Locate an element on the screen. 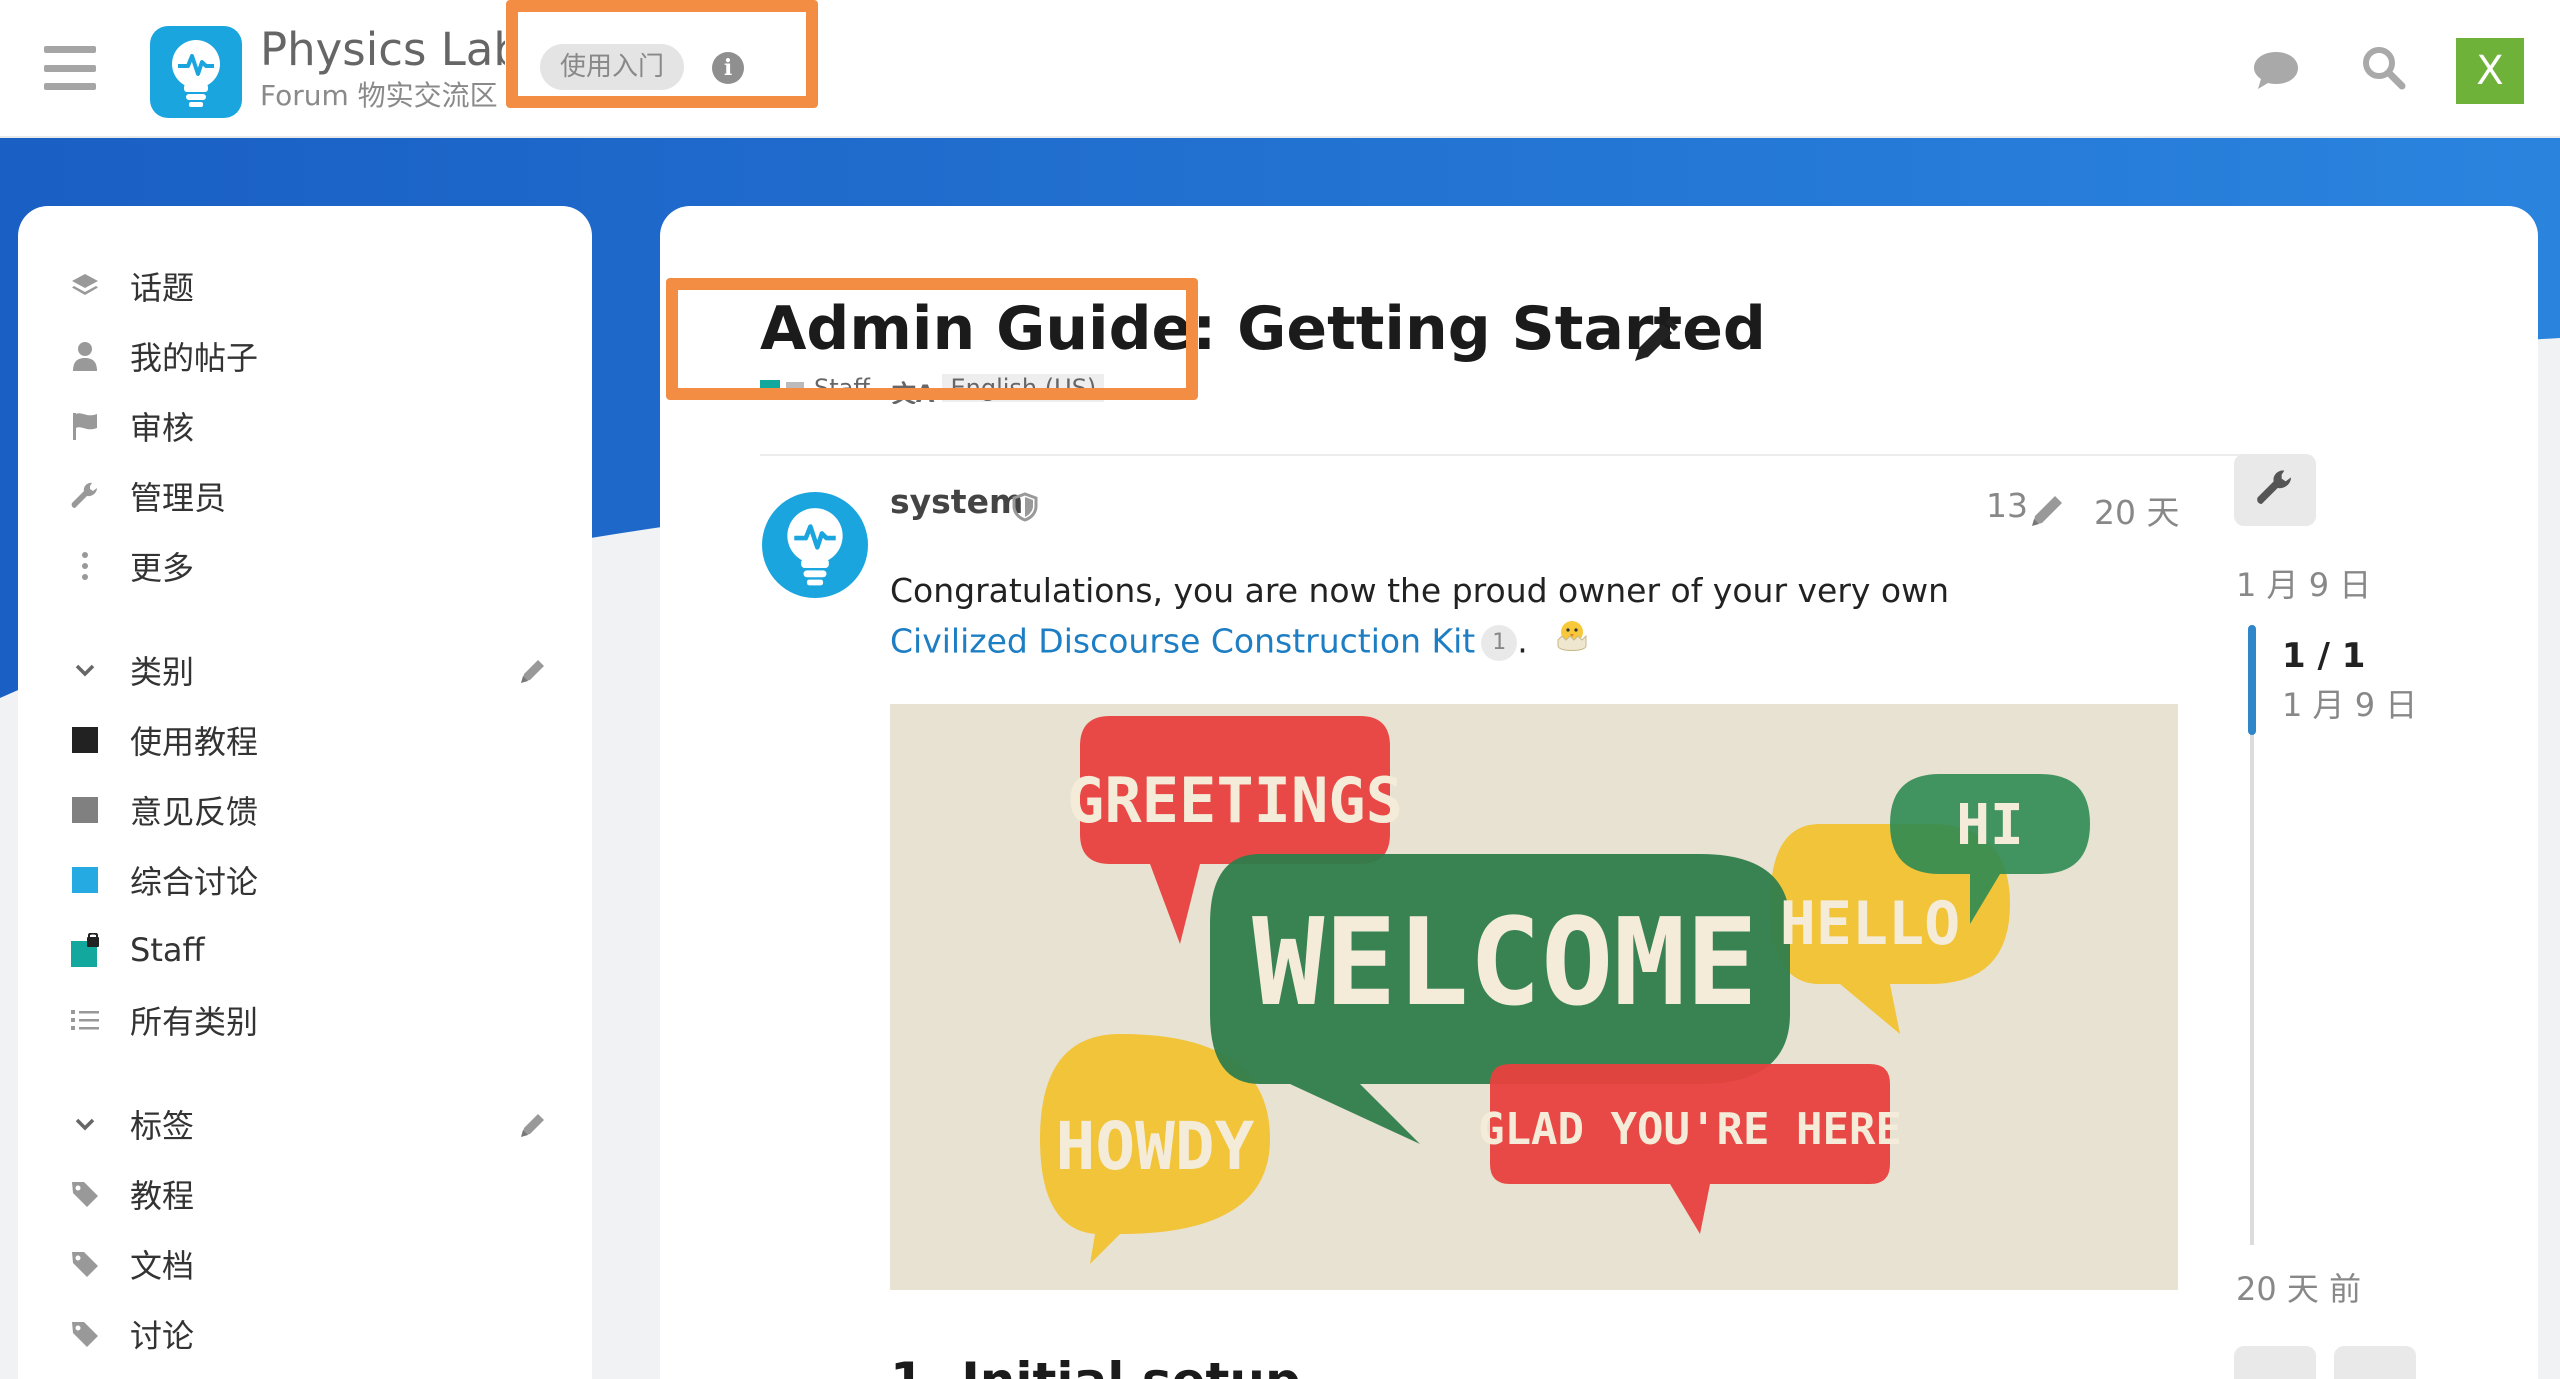  banner-word-glad: GLAD YOU'RE HERE is located at coordinates (1690, 1129).